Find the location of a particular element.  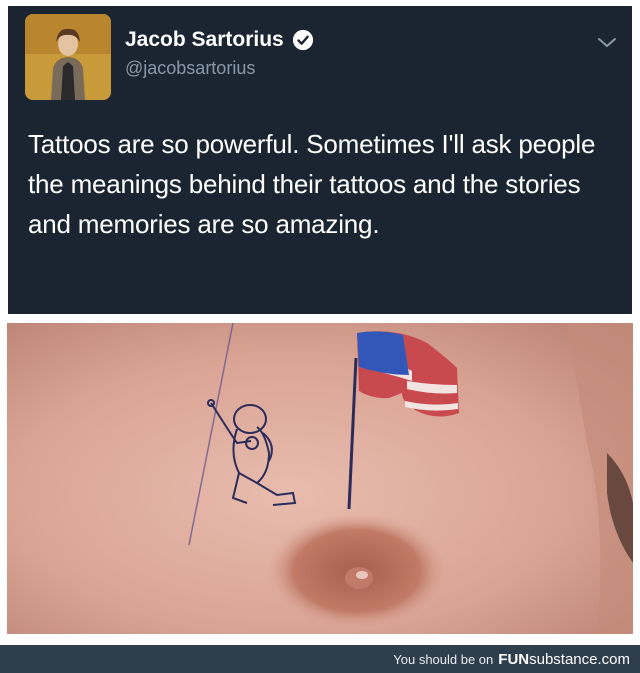

author-handle: @jacobsartorius is located at coordinates (190, 68).